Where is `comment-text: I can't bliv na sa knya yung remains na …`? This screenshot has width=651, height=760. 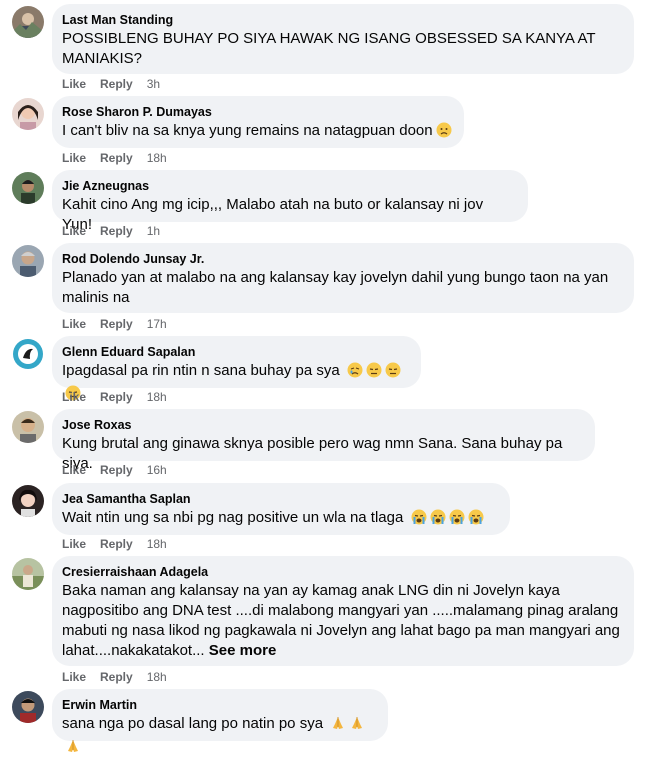 comment-text: I can't bliv na sa knya yung remains na … is located at coordinates (257, 132).